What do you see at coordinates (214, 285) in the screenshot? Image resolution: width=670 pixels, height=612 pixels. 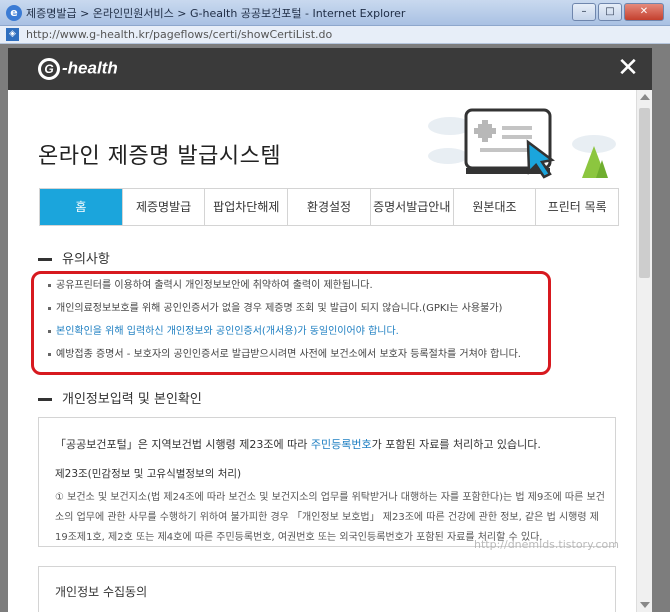 I see `notice-item-text: 공유프린터를 이용하여 출력시 개인정보보안에 취약하여 출력이 제한됩니다.` at bounding box center [214, 285].